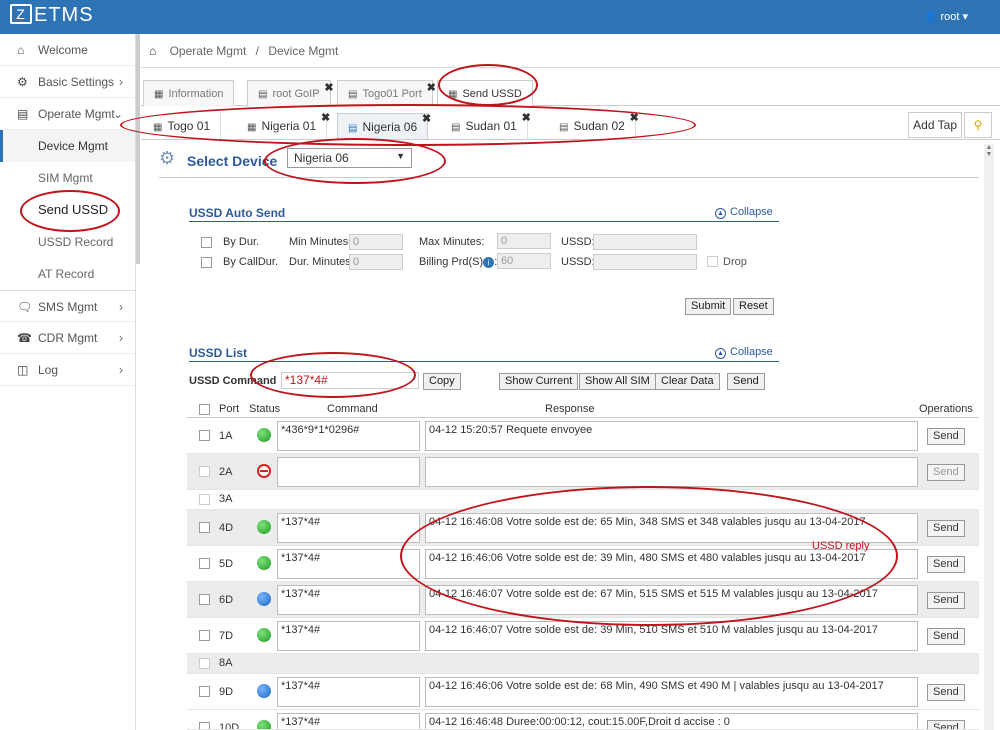  Describe the element at coordinates (376, 262) in the screenshot. I see `dur-minutes-input: 0` at that location.